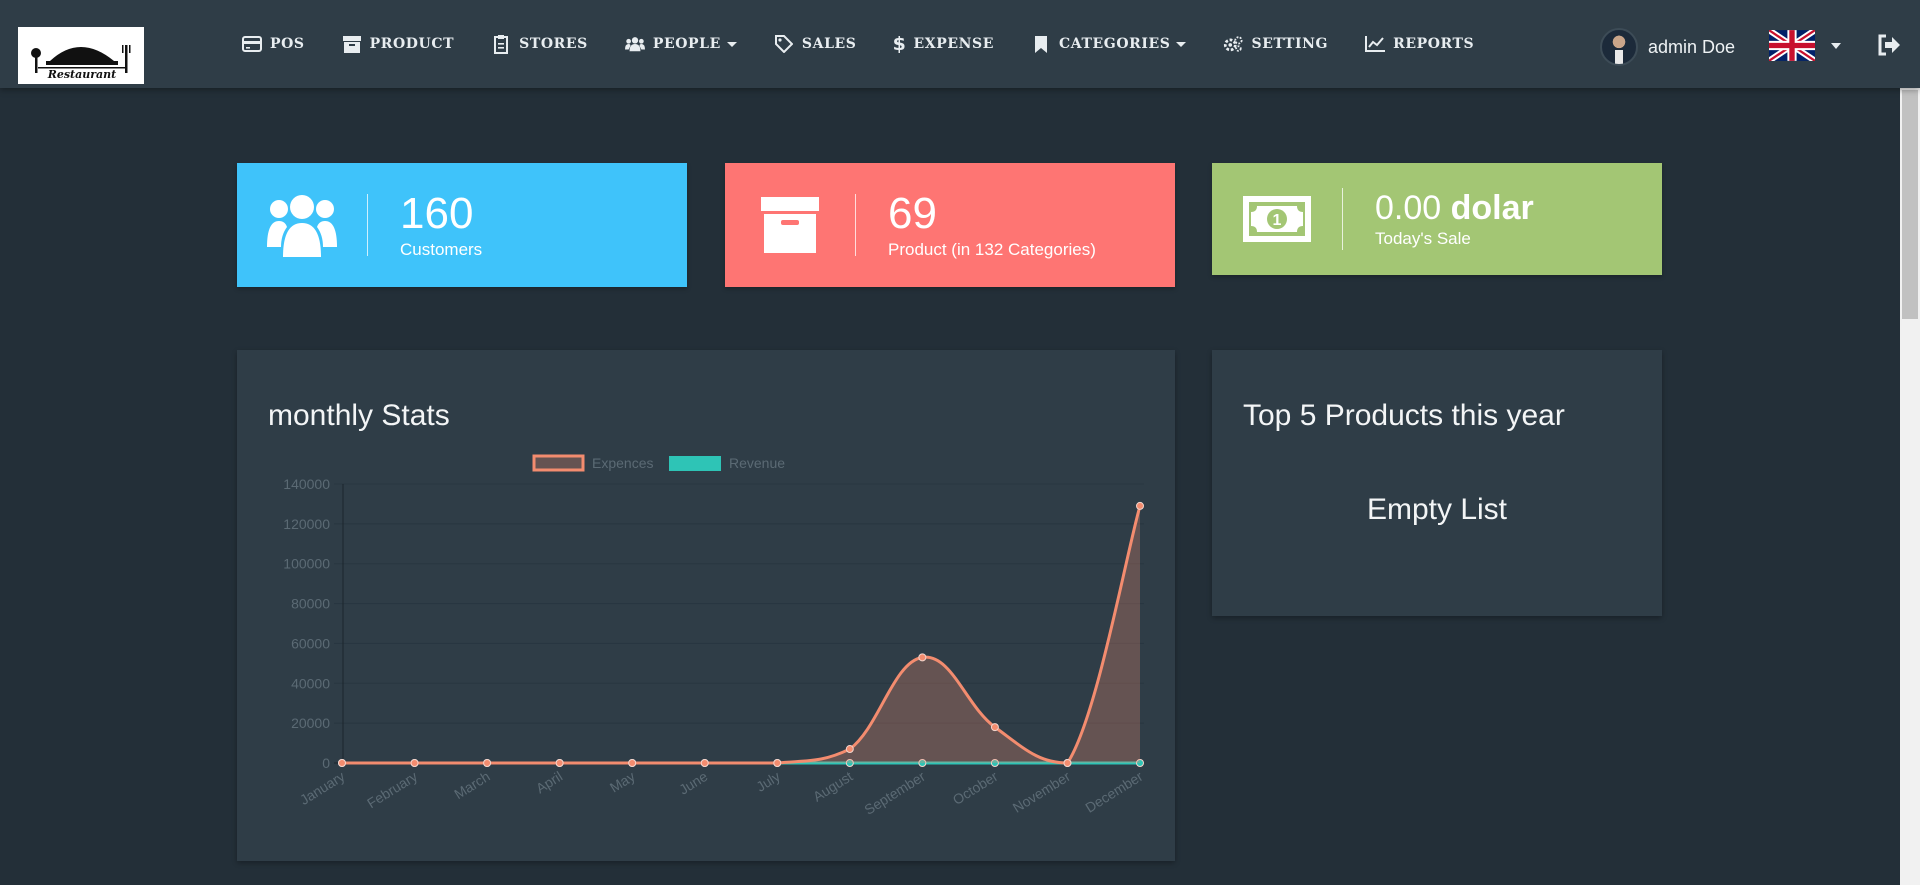 The width and height of the screenshot is (1920, 885). I want to click on legend-label-expences: Expences, so click(622, 463).